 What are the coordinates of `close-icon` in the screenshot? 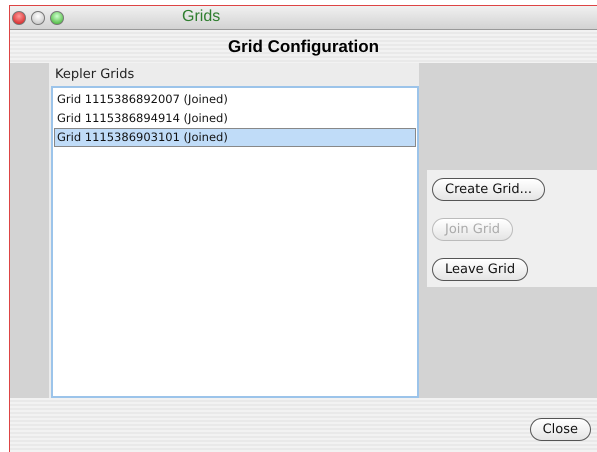 It's located at (19, 17).